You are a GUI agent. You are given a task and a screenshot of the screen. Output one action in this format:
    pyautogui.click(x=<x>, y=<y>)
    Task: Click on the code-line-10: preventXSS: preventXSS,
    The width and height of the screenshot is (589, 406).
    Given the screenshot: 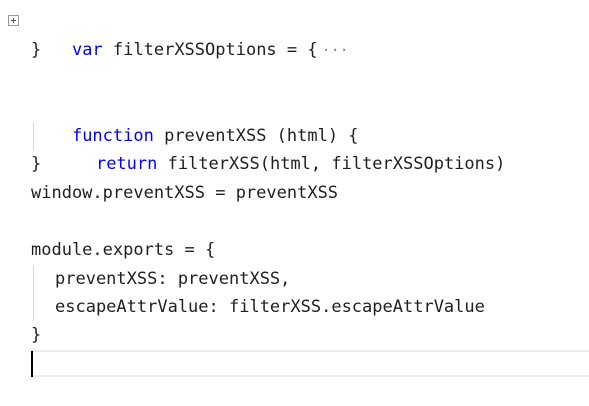 What is the action you would take?
    pyautogui.click(x=173, y=279)
    